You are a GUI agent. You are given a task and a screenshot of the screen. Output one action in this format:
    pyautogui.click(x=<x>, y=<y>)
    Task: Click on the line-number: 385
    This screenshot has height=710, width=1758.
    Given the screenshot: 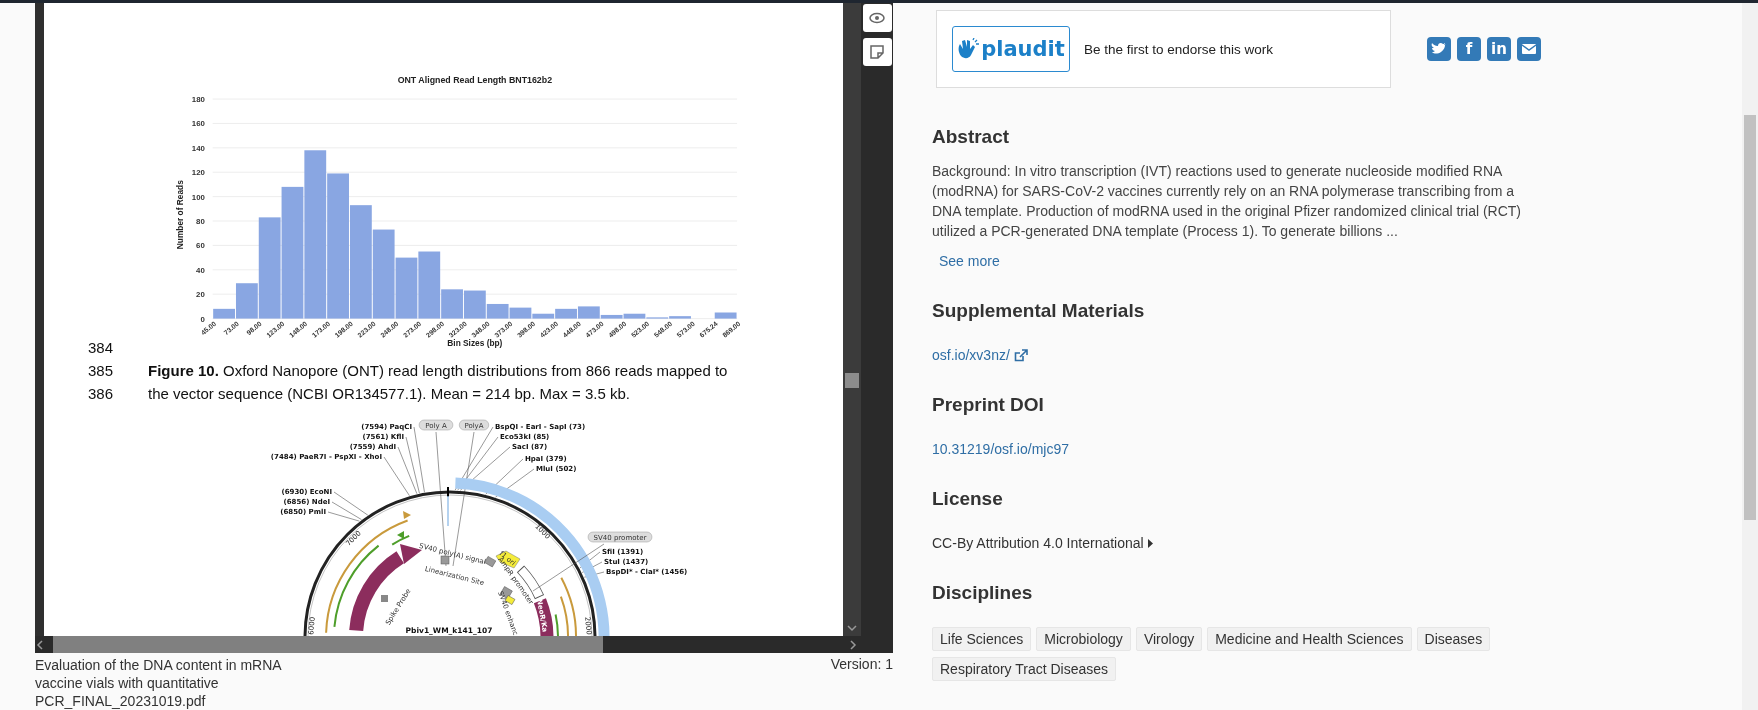 What is the action you would take?
    pyautogui.click(x=101, y=370)
    